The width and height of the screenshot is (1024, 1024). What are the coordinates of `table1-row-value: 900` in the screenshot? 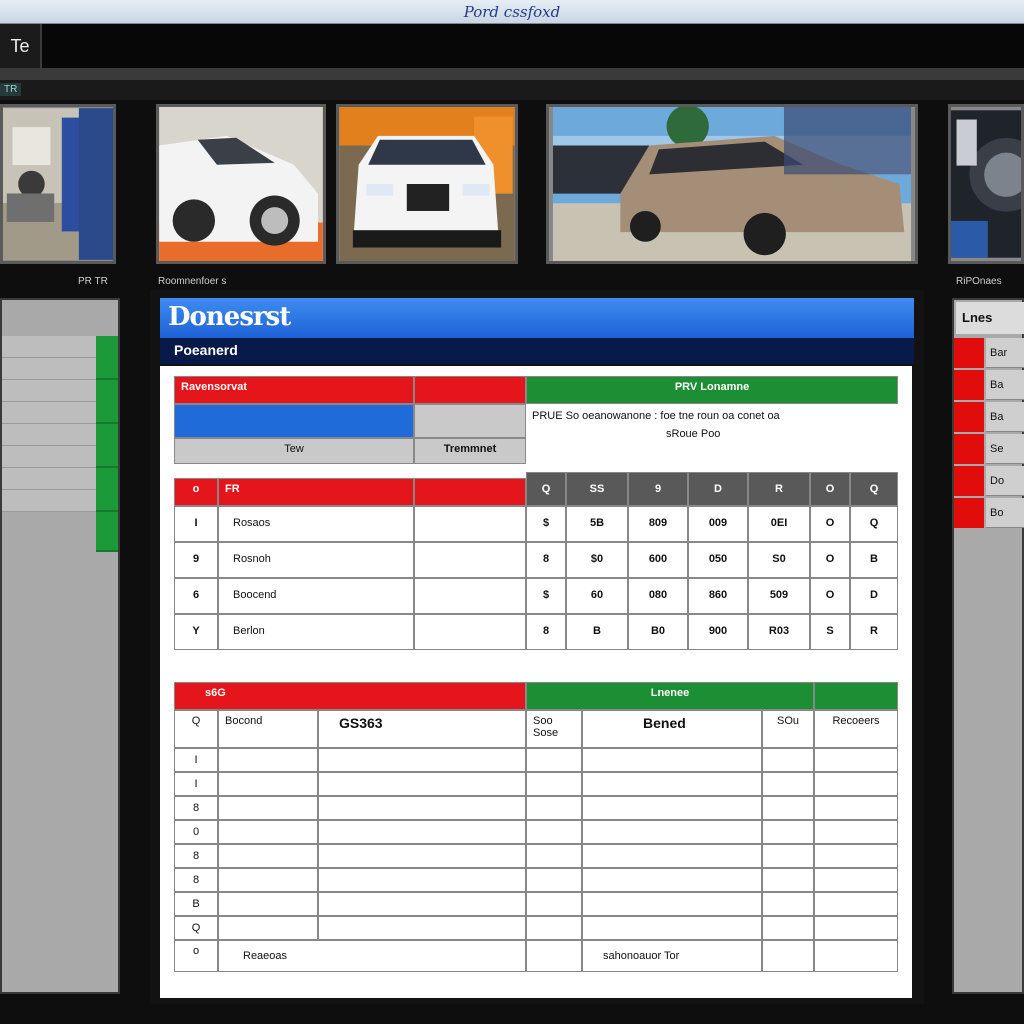 It's located at (718, 632).